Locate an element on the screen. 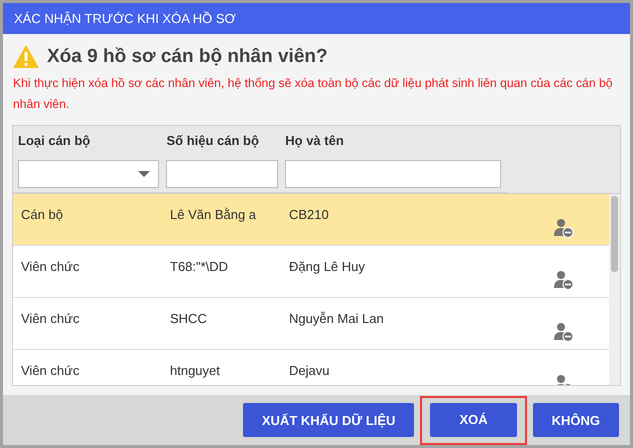 The image size is (633, 448). table-cell-text: Lê Văn Bằng a is located at coordinates (214, 214).